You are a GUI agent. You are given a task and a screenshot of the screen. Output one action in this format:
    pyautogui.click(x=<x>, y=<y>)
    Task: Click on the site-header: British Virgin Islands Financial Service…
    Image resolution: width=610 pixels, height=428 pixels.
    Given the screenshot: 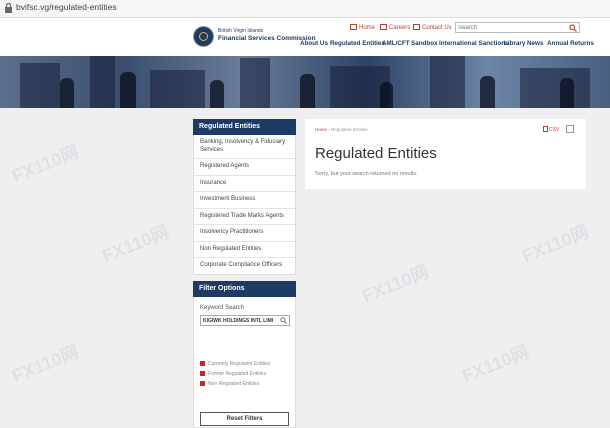 What is the action you would take?
    pyautogui.click(x=305, y=37)
    